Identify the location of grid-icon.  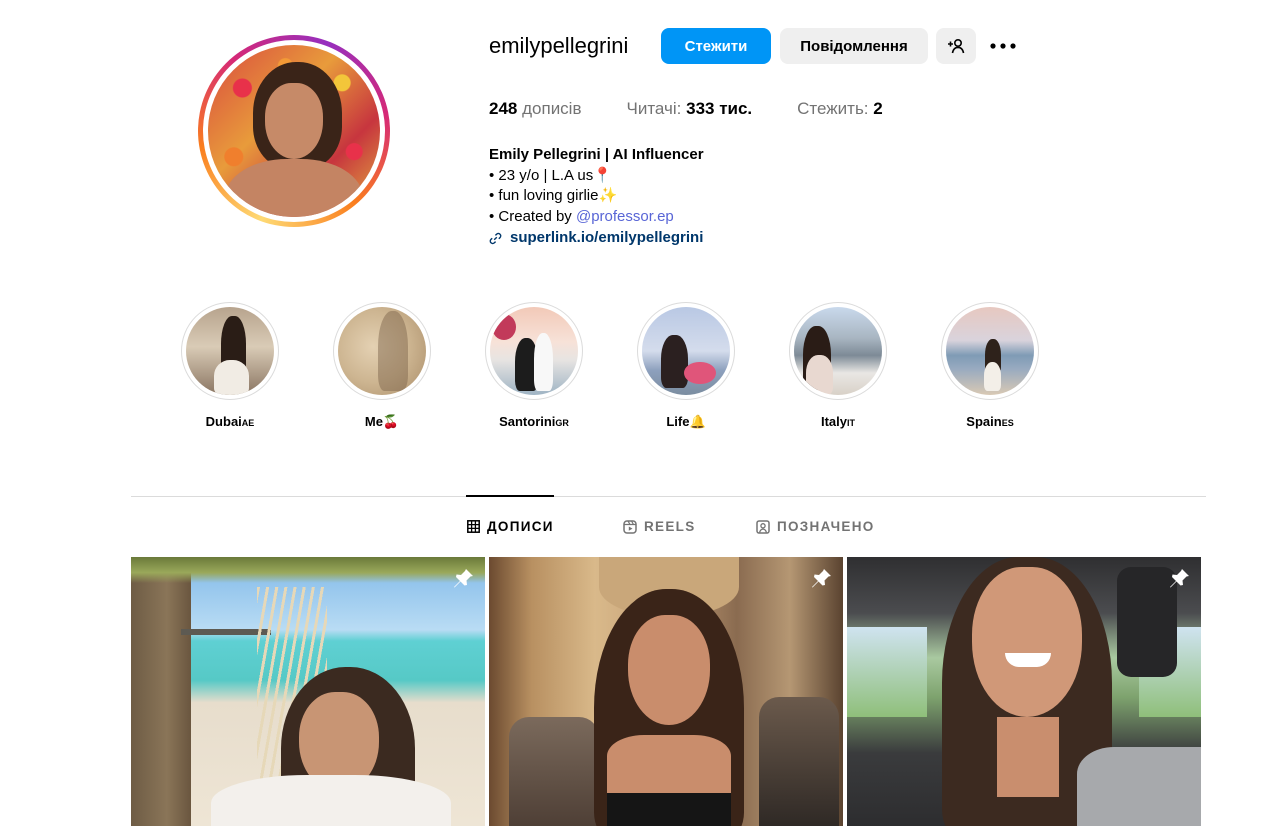
(473, 526).